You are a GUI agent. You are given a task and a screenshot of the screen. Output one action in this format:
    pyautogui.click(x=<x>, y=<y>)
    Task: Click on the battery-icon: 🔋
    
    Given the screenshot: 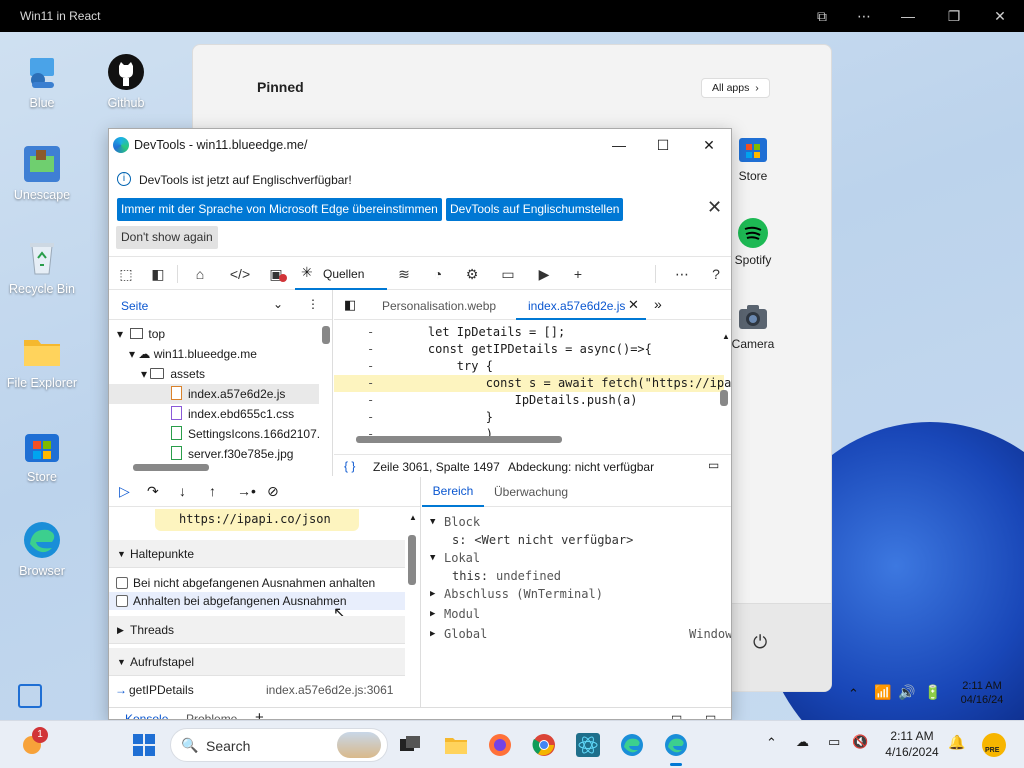 What is the action you would take?
    pyautogui.click(x=932, y=692)
    